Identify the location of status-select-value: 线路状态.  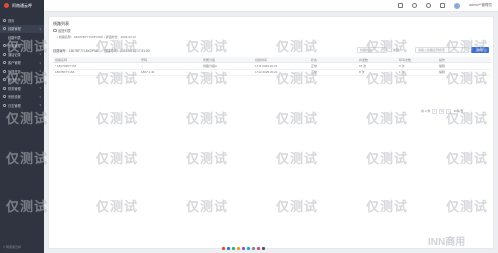
(366, 49).